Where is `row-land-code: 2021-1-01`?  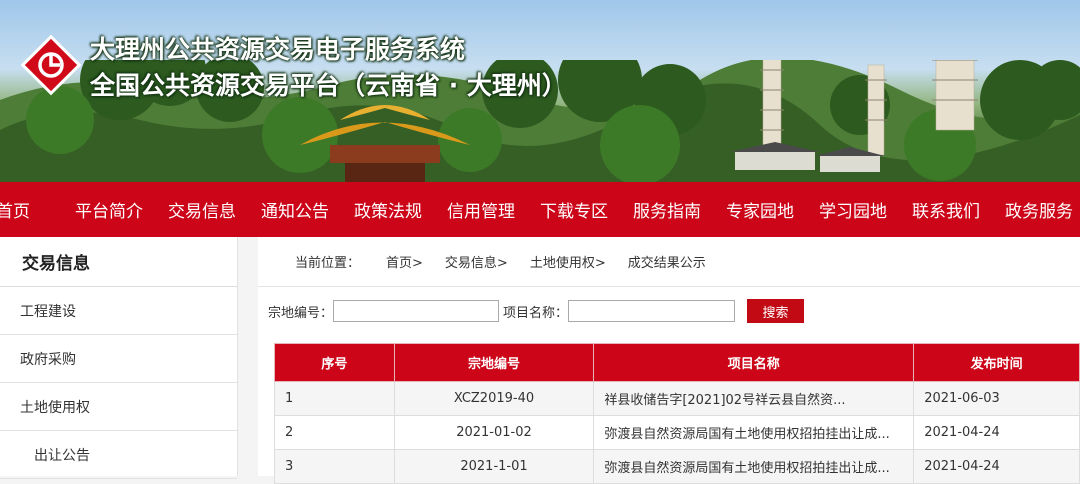
row-land-code: 2021-1-01 is located at coordinates (494, 466).